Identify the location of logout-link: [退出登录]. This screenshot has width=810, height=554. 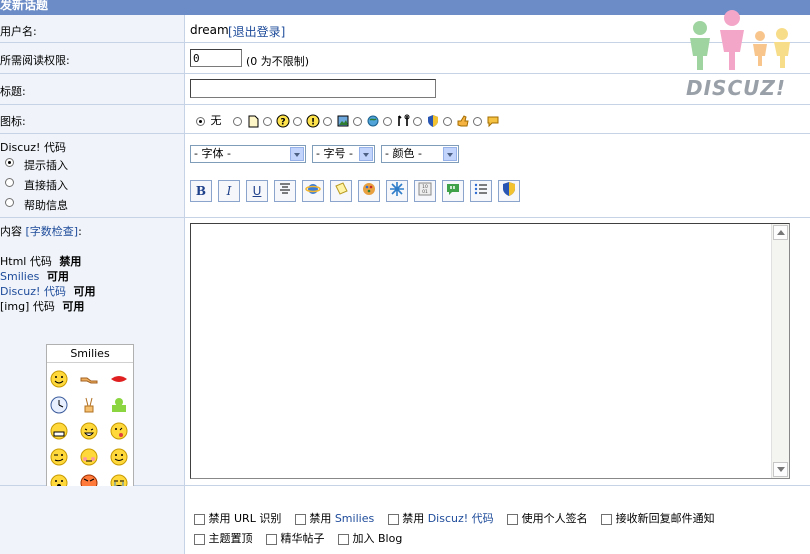
(256, 31).